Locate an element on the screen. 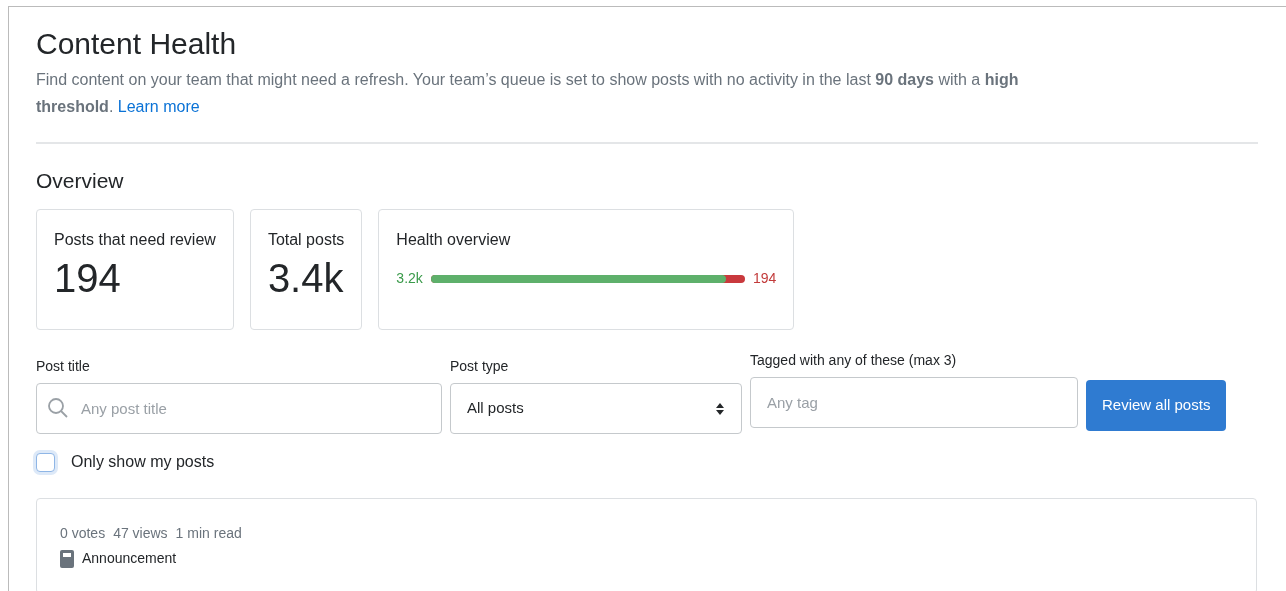 The image size is (1286, 591). stat-value: 194 is located at coordinates (88, 278).